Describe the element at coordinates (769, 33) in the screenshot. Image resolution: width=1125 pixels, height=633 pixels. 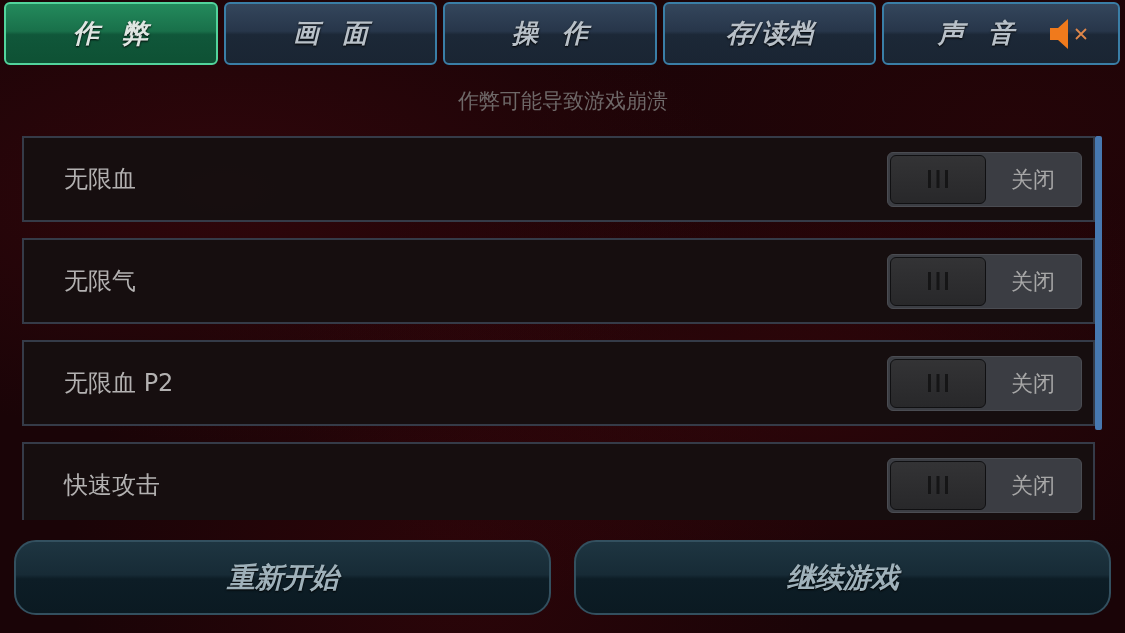
I see `tab: 存/读档` at that location.